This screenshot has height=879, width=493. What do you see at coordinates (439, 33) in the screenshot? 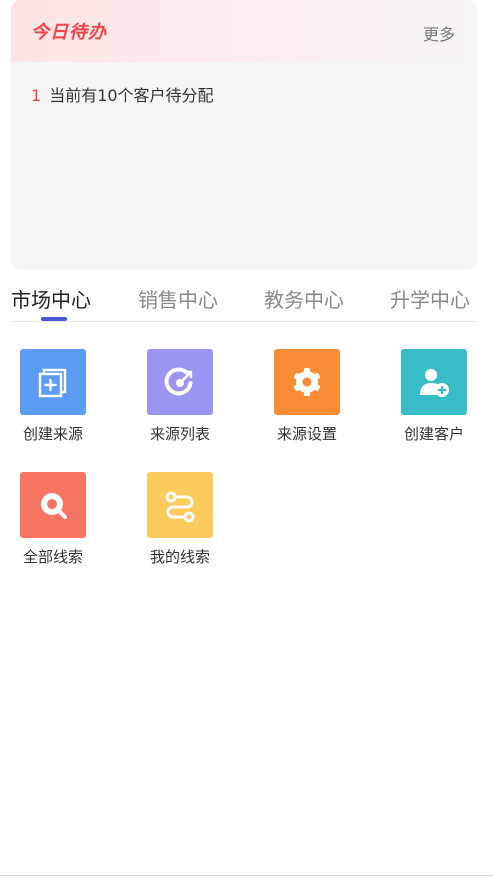
I see `todo-more-link: 更多` at bounding box center [439, 33].